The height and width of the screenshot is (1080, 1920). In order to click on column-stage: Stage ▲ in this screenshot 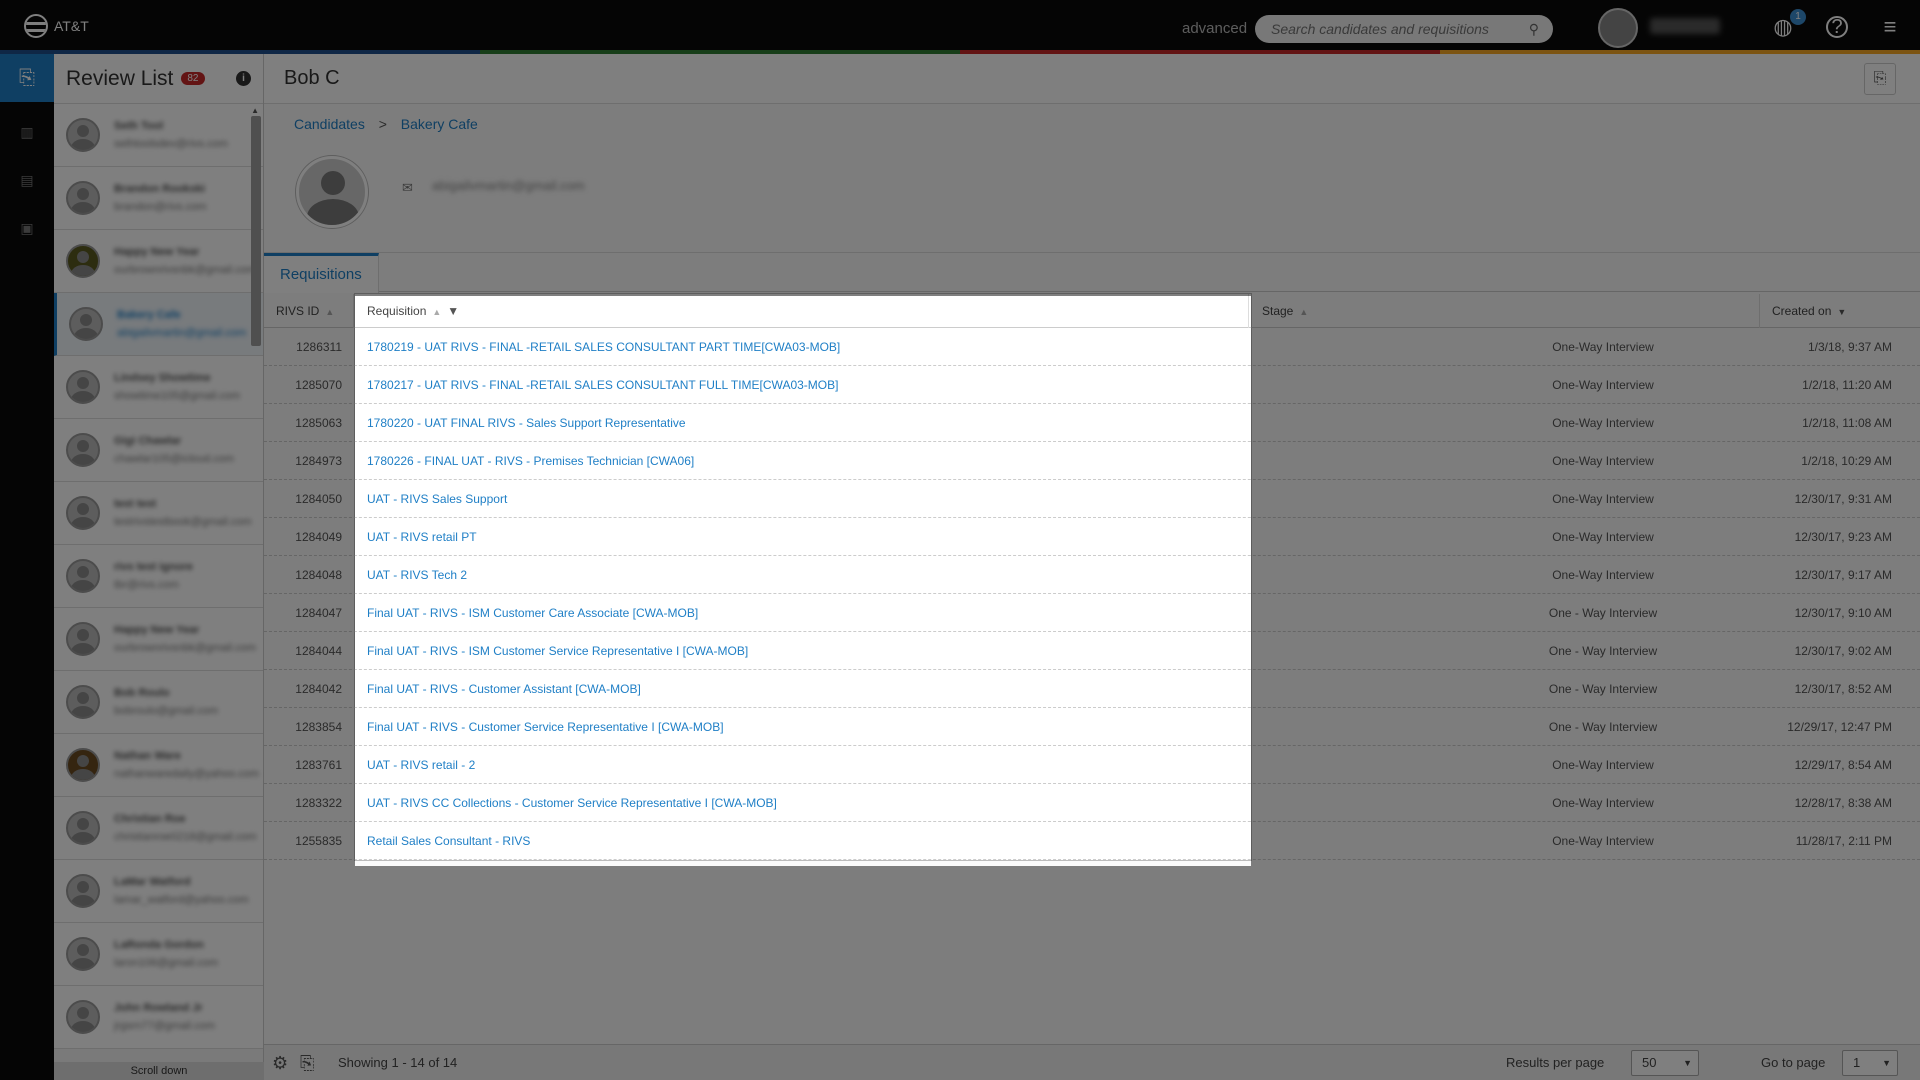, I will do `click(1505, 311)`.